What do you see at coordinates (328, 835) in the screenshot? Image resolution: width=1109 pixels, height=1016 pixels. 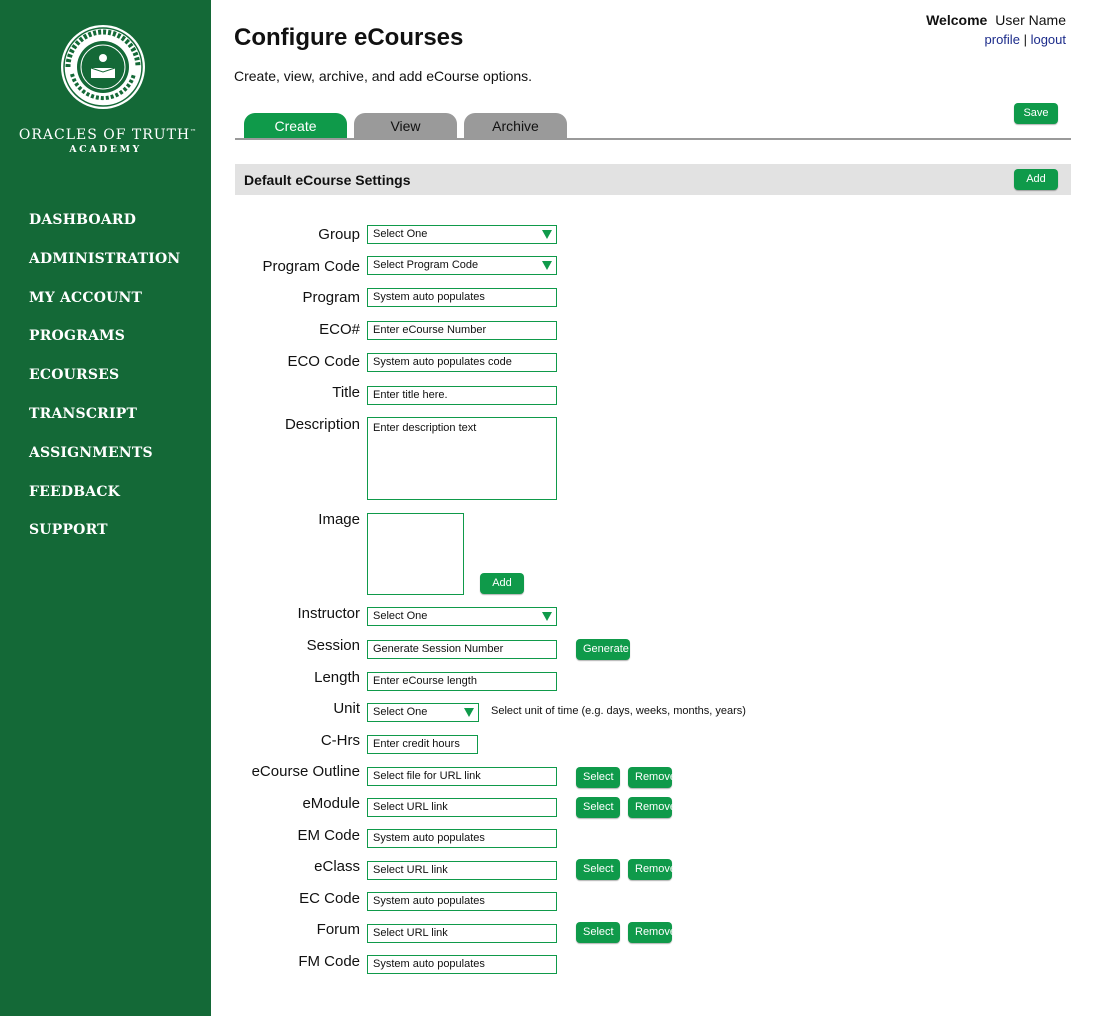 I see `em-code-label: EM Code` at bounding box center [328, 835].